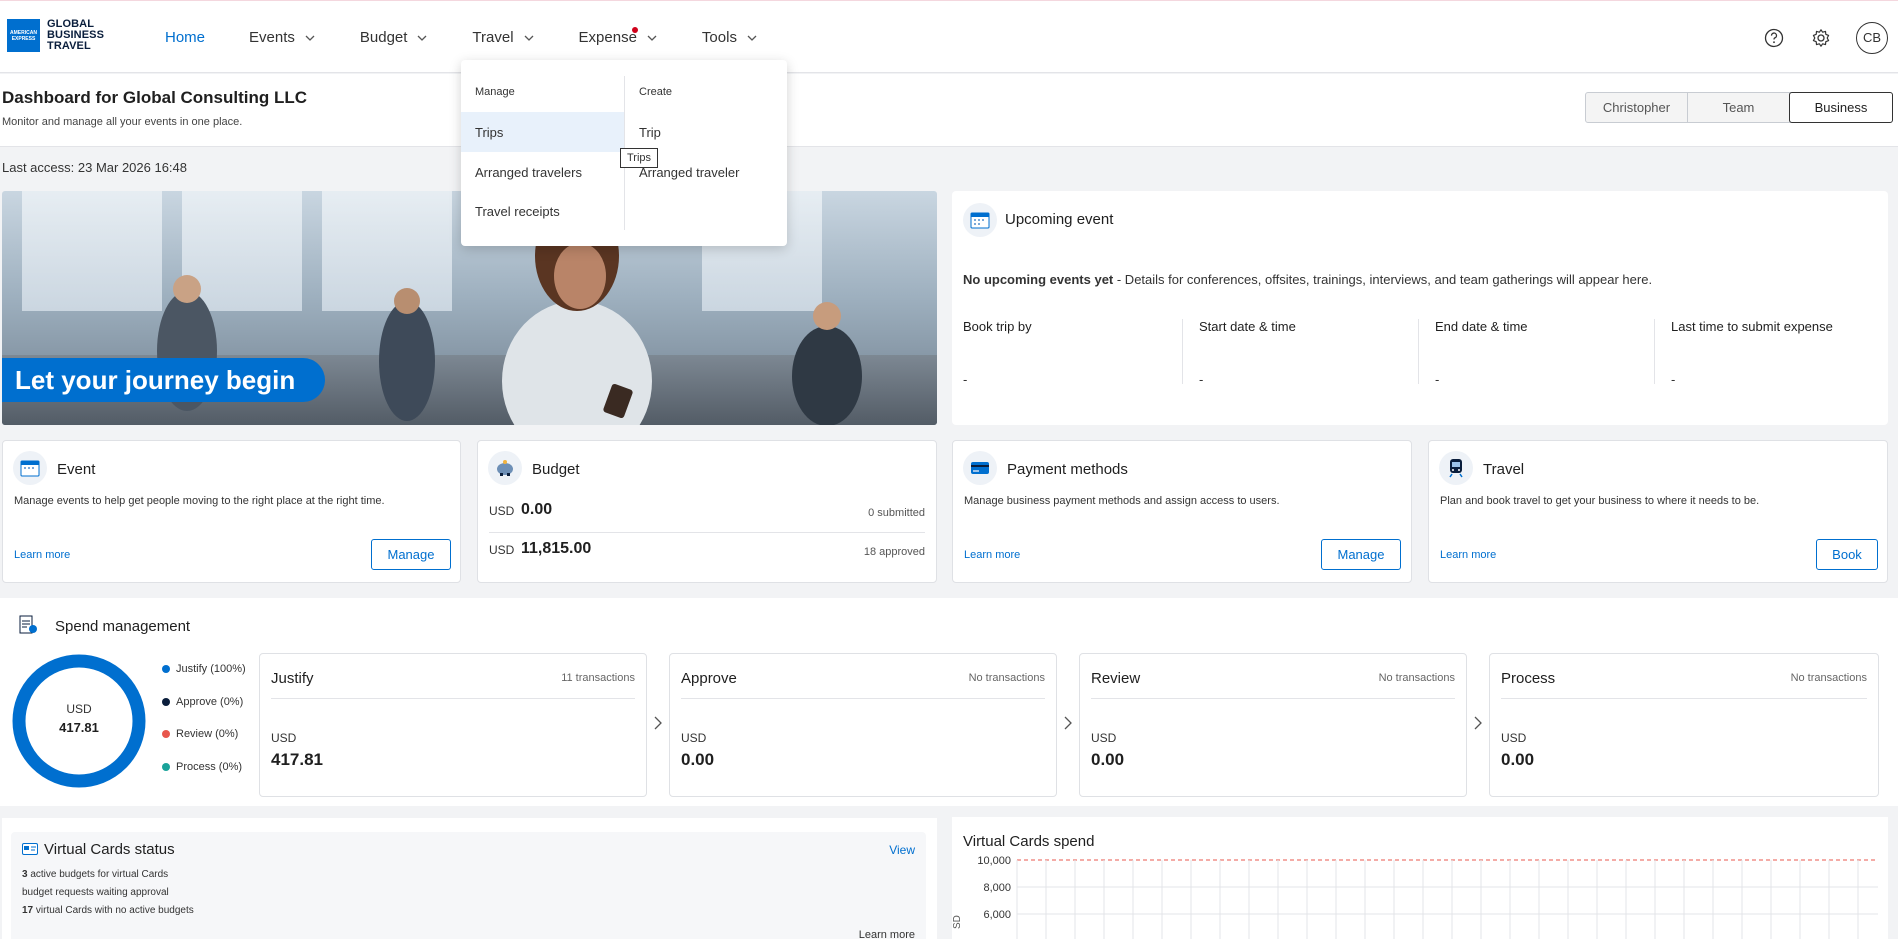  What do you see at coordinates (28, 625) in the screenshot?
I see `receipt-icon` at bounding box center [28, 625].